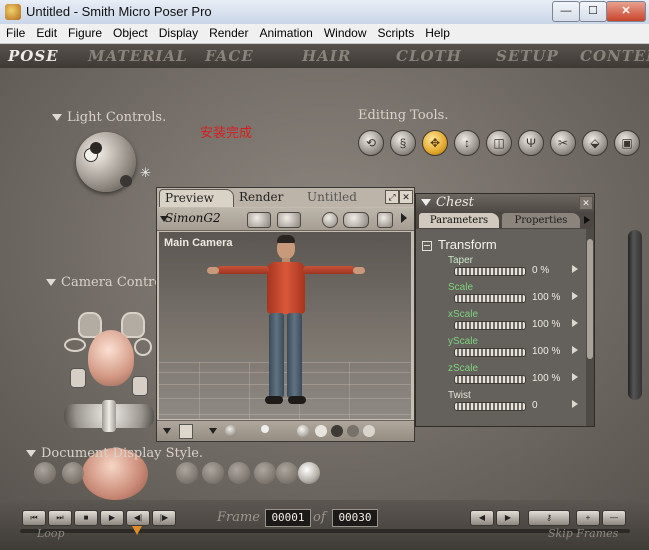  What do you see at coordinates (286, 288) in the screenshot?
I see `figure-shirt` at bounding box center [286, 288].